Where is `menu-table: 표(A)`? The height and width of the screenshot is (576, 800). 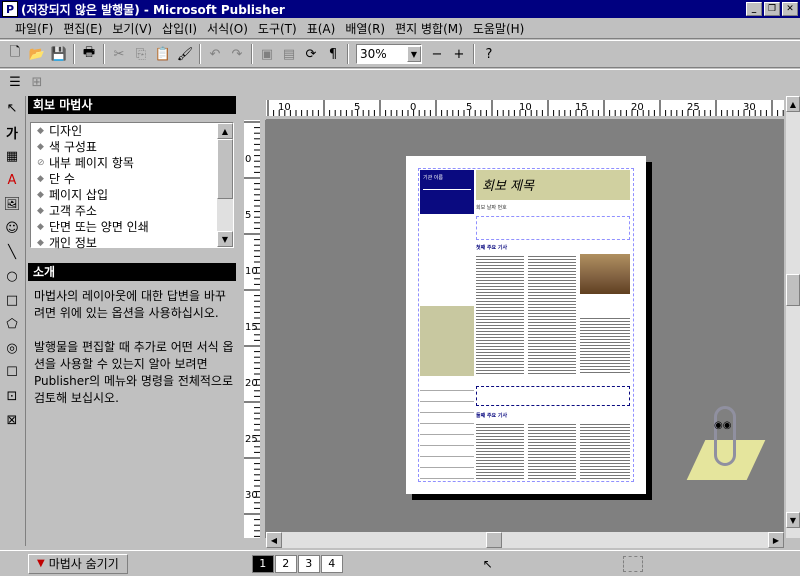
menu-table: 표(A) is located at coordinates (321, 28).